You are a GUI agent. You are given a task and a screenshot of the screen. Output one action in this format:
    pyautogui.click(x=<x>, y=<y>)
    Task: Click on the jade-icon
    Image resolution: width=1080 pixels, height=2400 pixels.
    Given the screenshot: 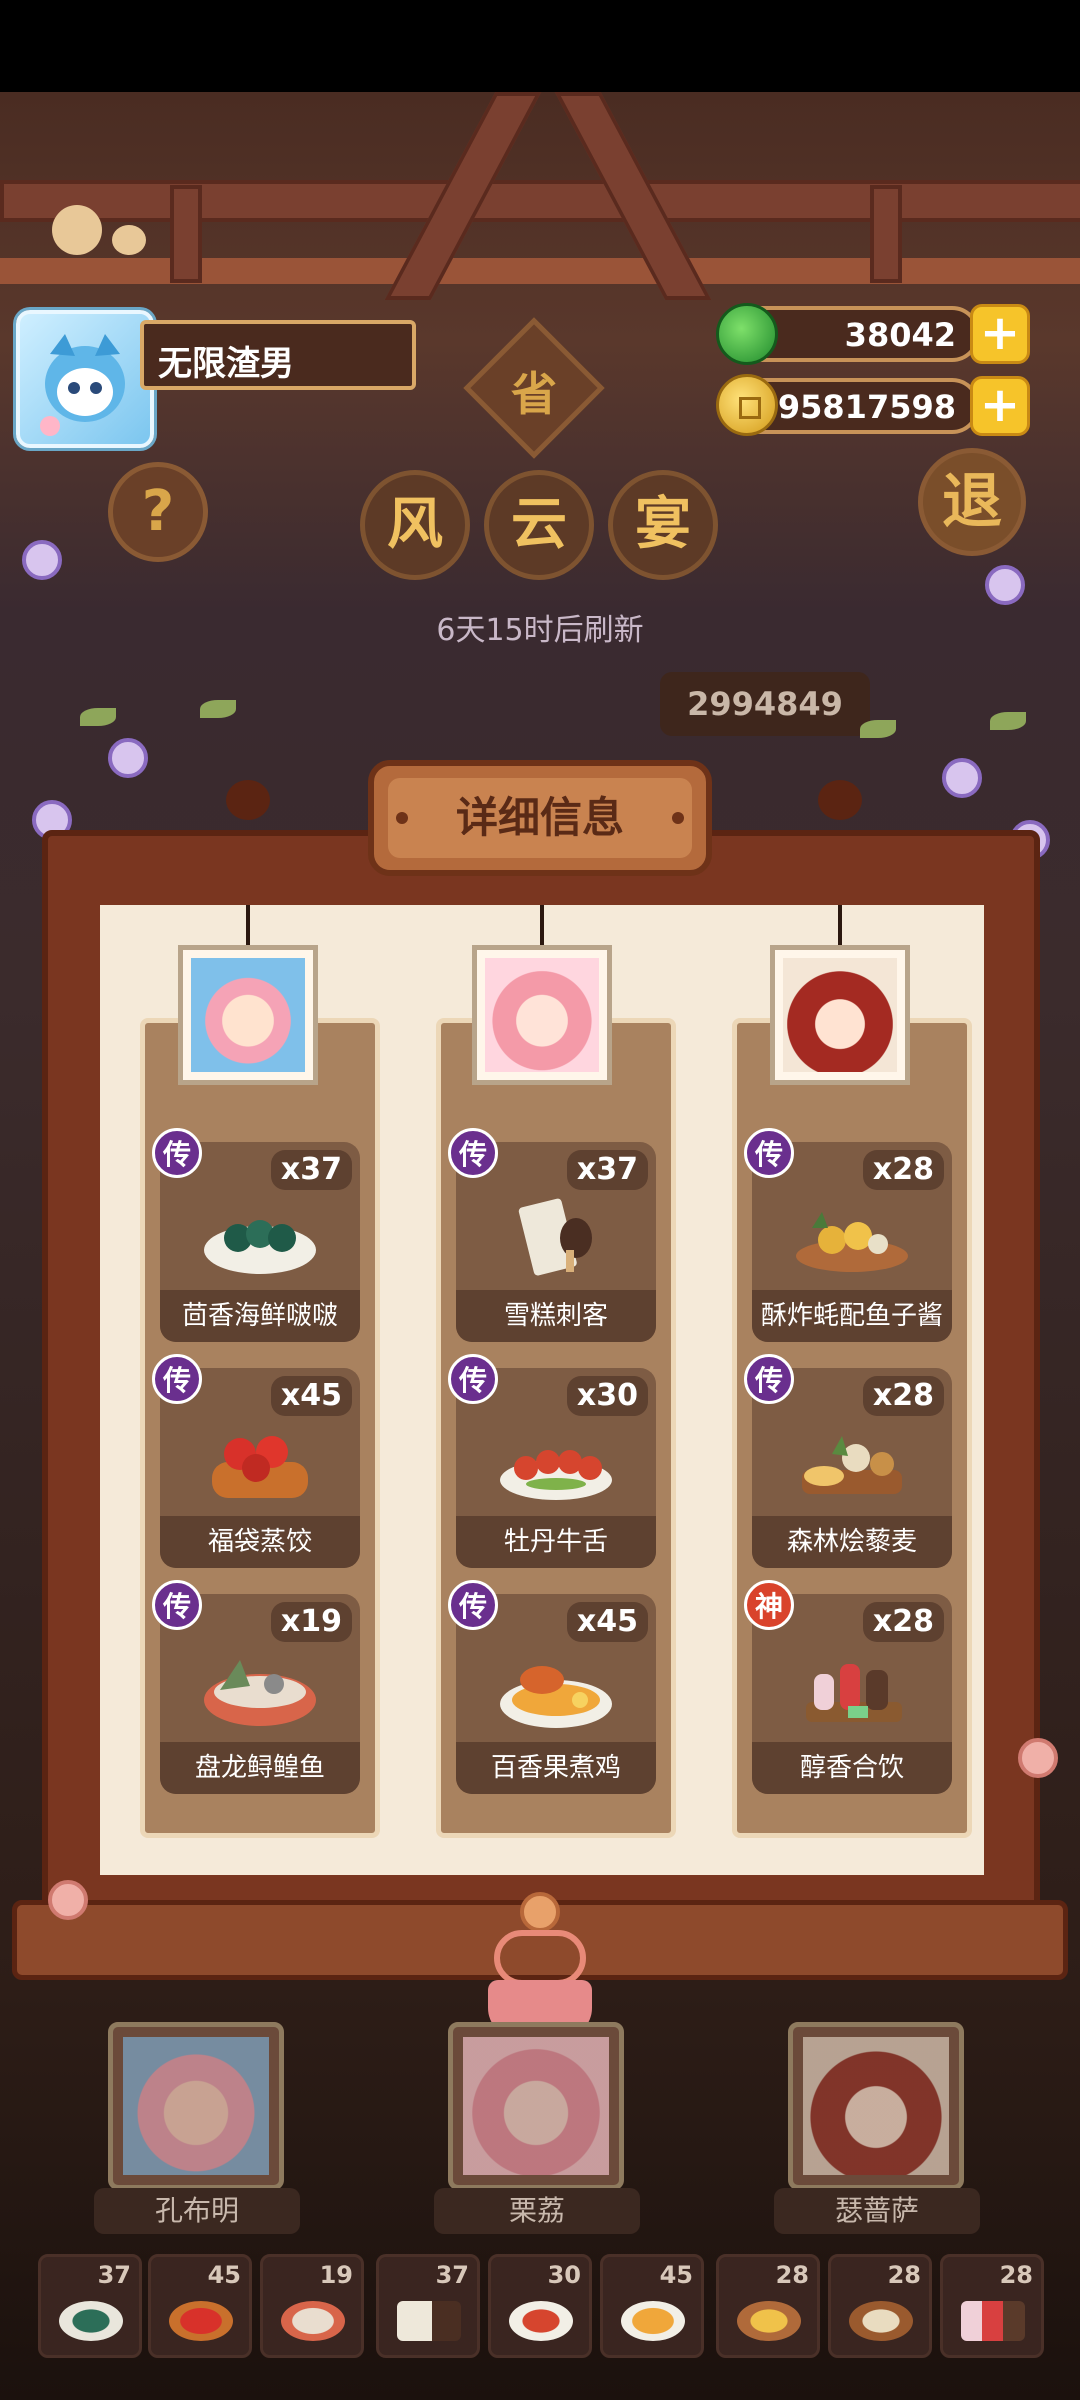 What is the action you would take?
    pyautogui.click(x=747, y=334)
    